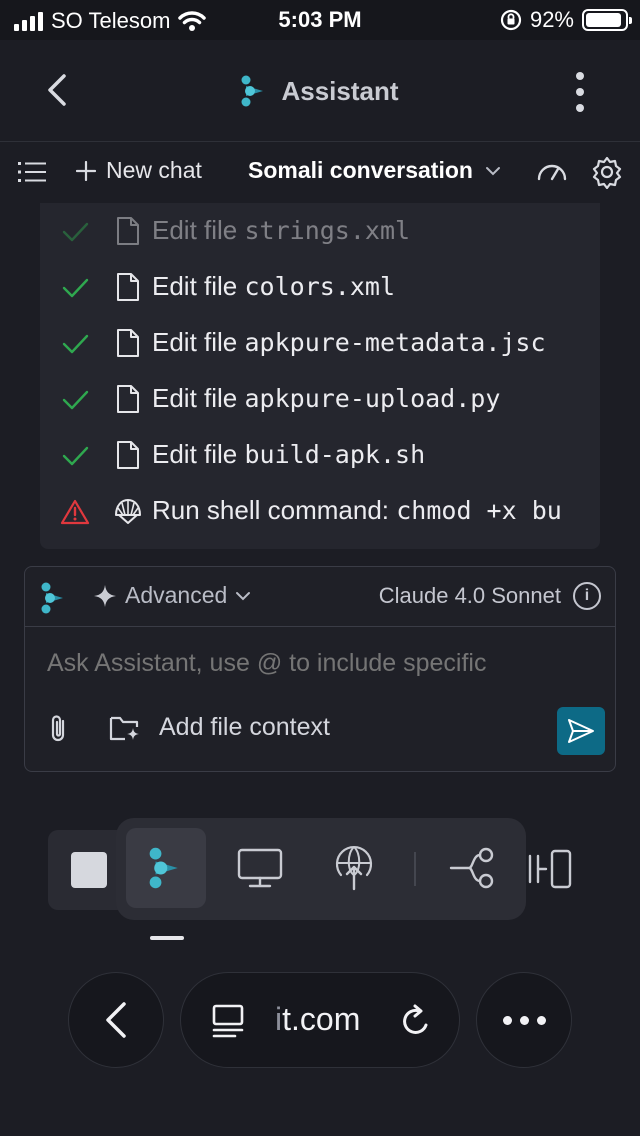 This screenshot has width=640, height=1136. I want to click on address-bar: it.com, so click(320, 1020).